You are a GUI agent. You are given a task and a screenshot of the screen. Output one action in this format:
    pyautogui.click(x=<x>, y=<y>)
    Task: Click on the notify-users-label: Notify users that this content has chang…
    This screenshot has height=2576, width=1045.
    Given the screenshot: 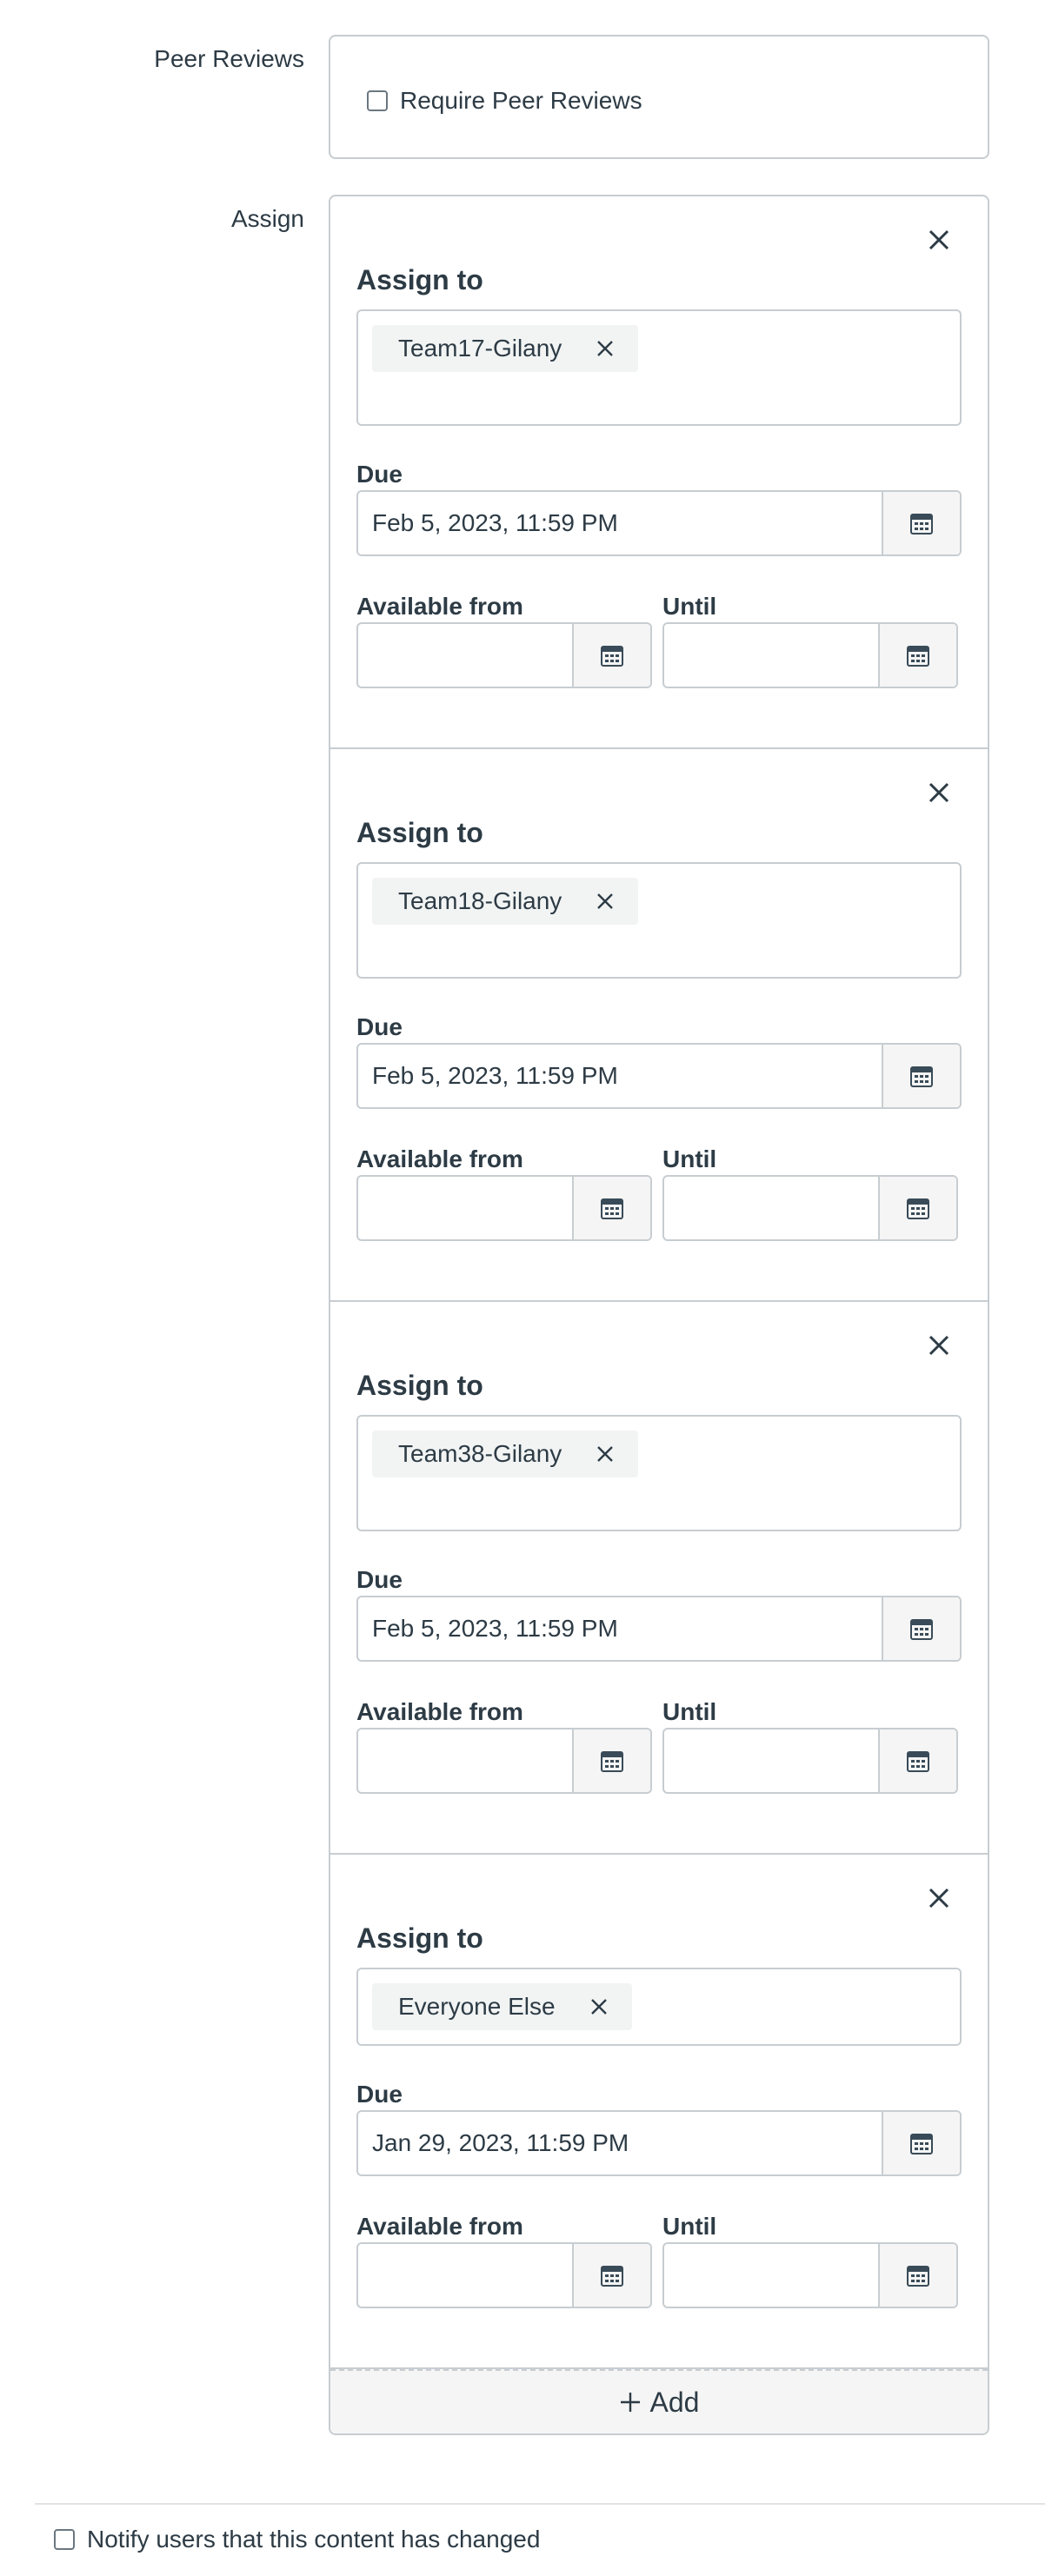 What is the action you would take?
    pyautogui.click(x=314, y=2539)
    